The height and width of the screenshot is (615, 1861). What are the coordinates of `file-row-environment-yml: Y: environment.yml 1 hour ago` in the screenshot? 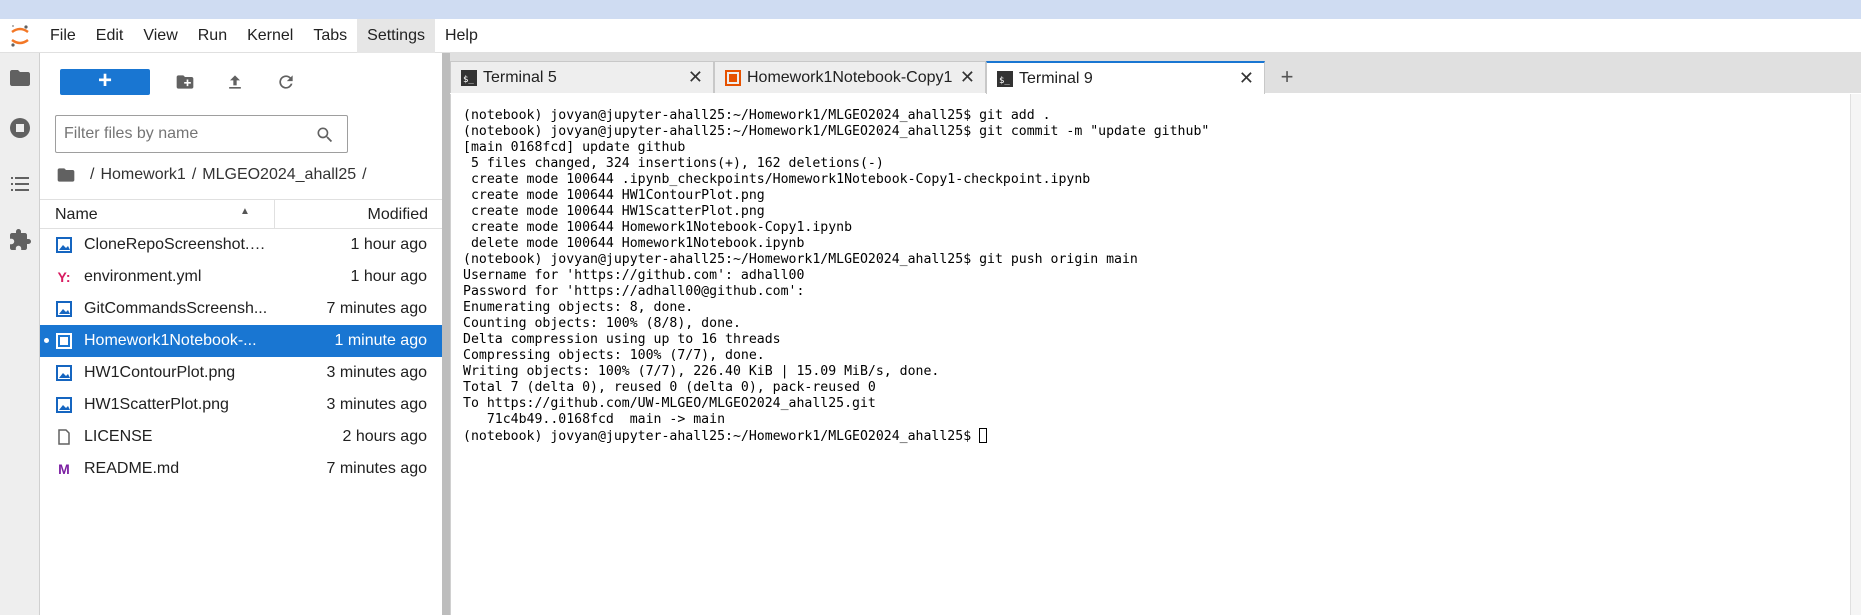 It's located at (241, 277).